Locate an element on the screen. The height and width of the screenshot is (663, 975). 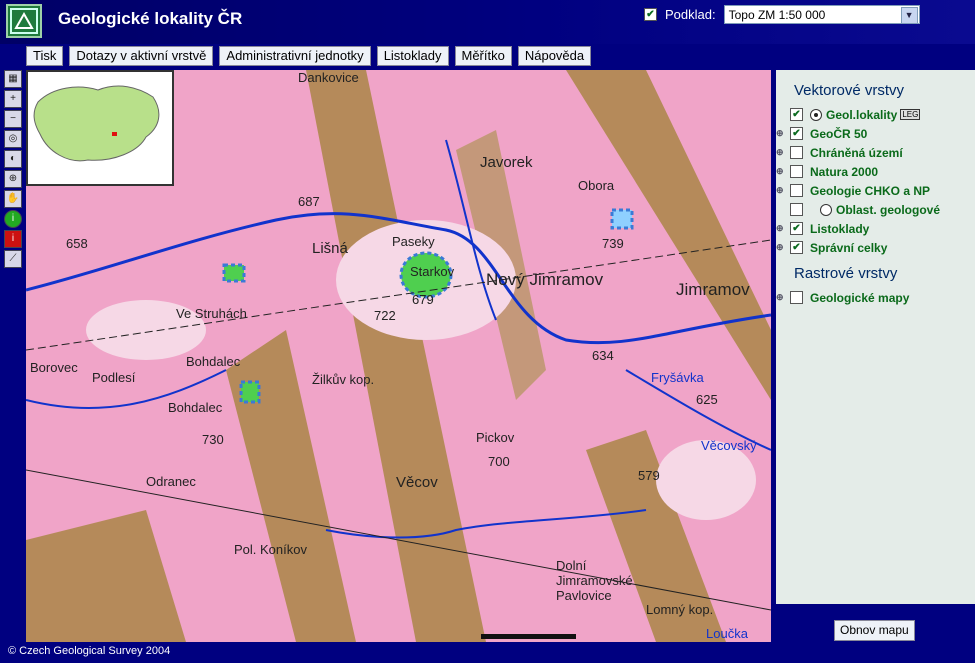
overview-map is located at coordinates (100, 128).